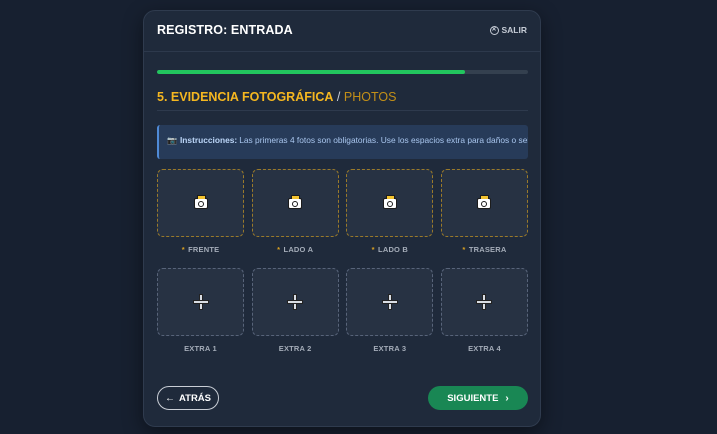  What do you see at coordinates (342, 110) in the screenshot?
I see `section-divider` at bounding box center [342, 110].